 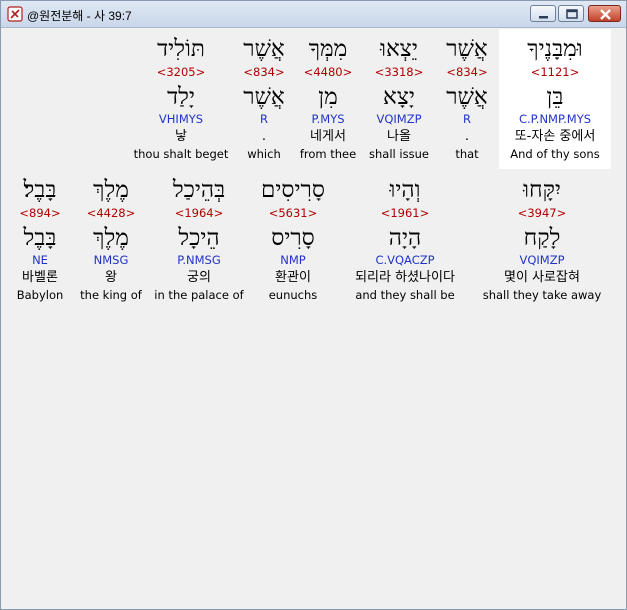 What do you see at coordinates (555, 119) in the screenshot?
I see `morphology-code: C.P.NMP.MYS` at bounding box center [555, 119].